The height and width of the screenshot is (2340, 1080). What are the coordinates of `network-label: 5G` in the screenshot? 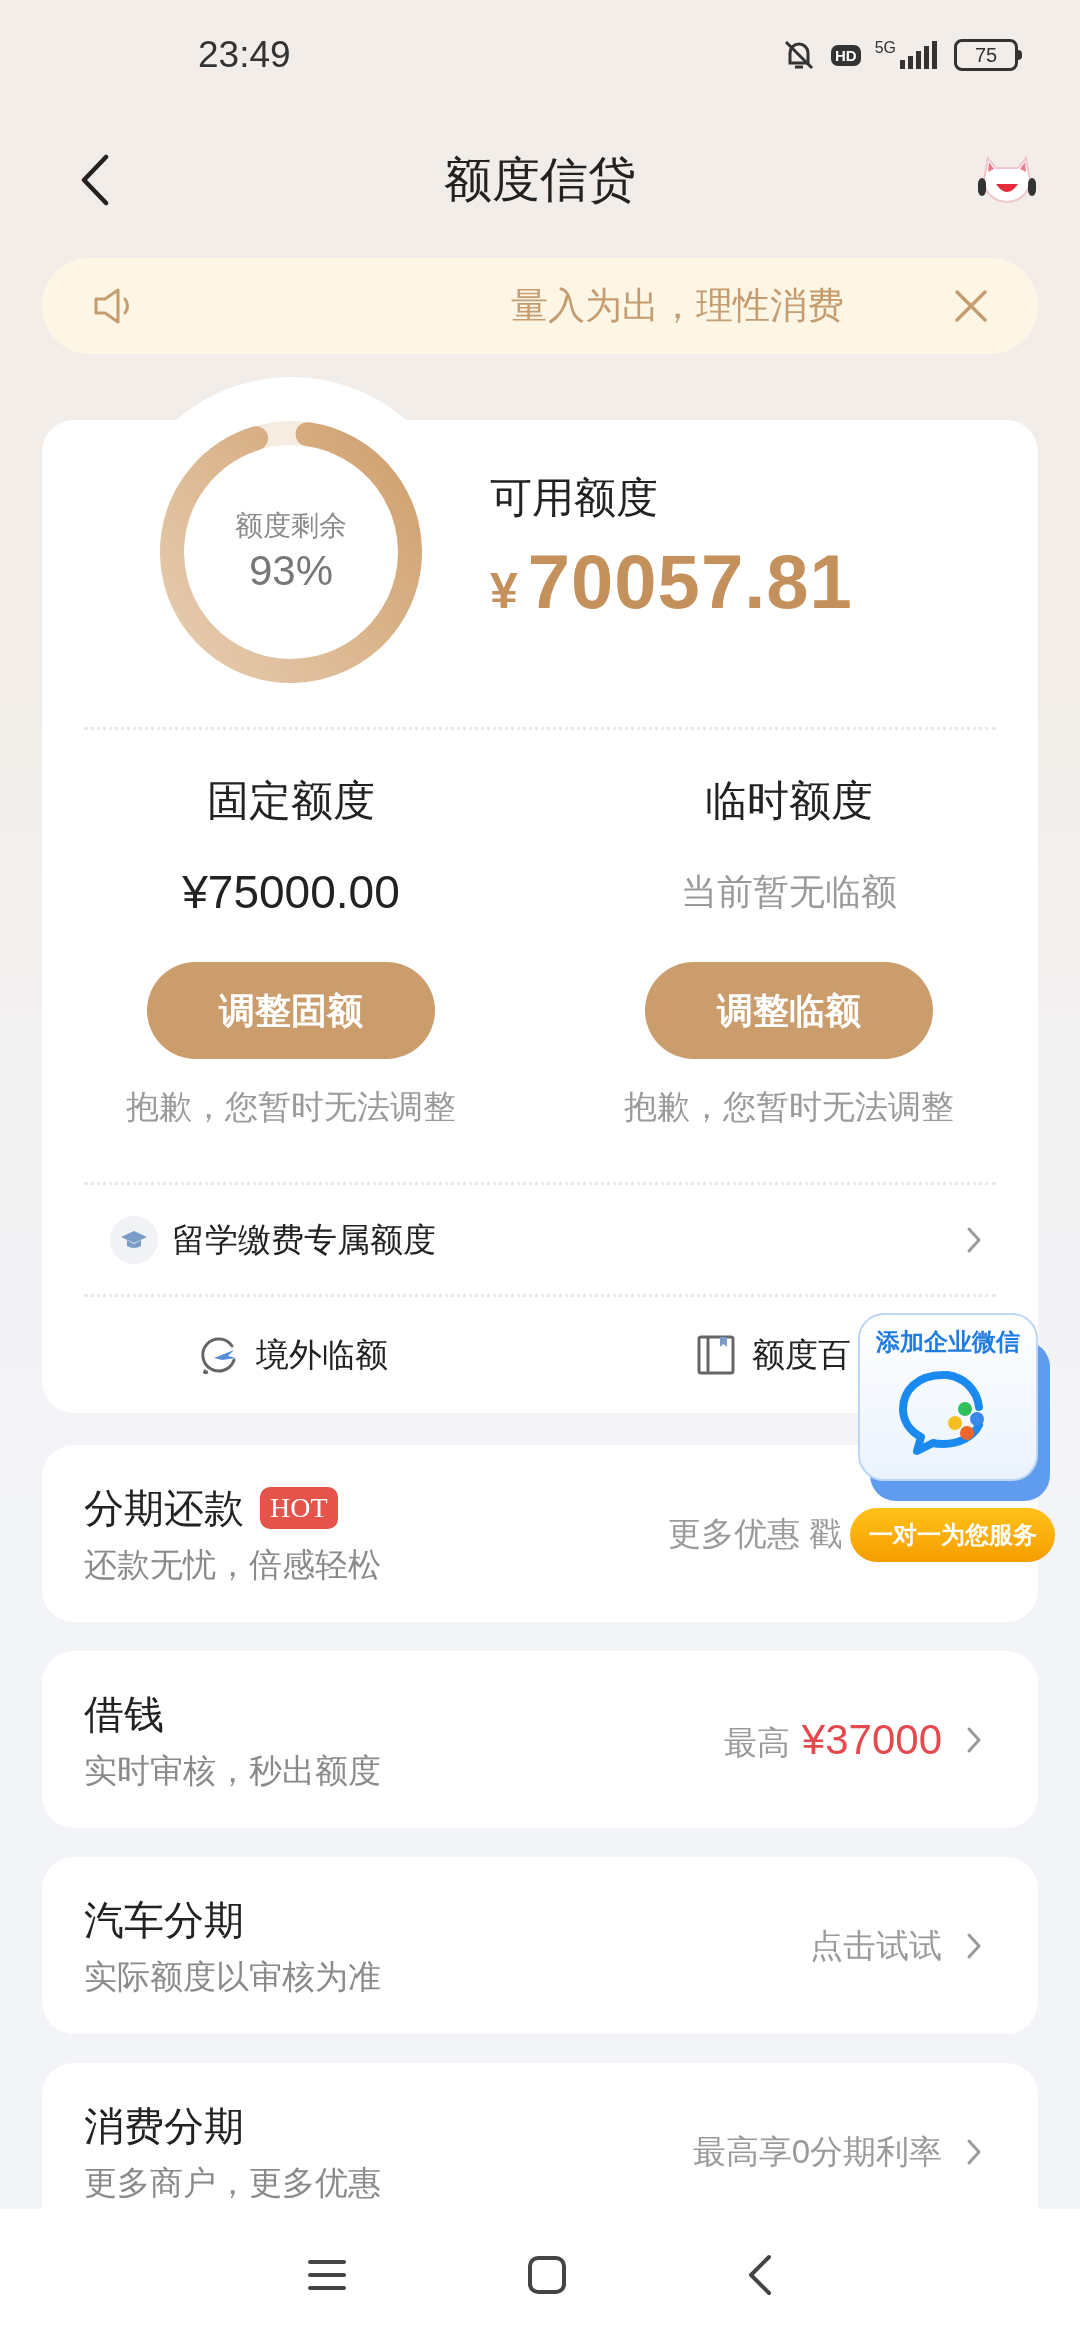 It's located at (885, 48).